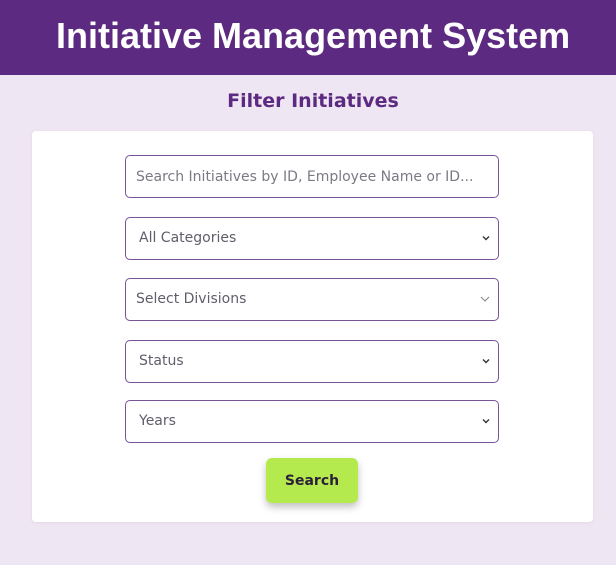 The height and width of the screenshot is (565, 616). I want to click on years-select: Years, so click(312, 421).